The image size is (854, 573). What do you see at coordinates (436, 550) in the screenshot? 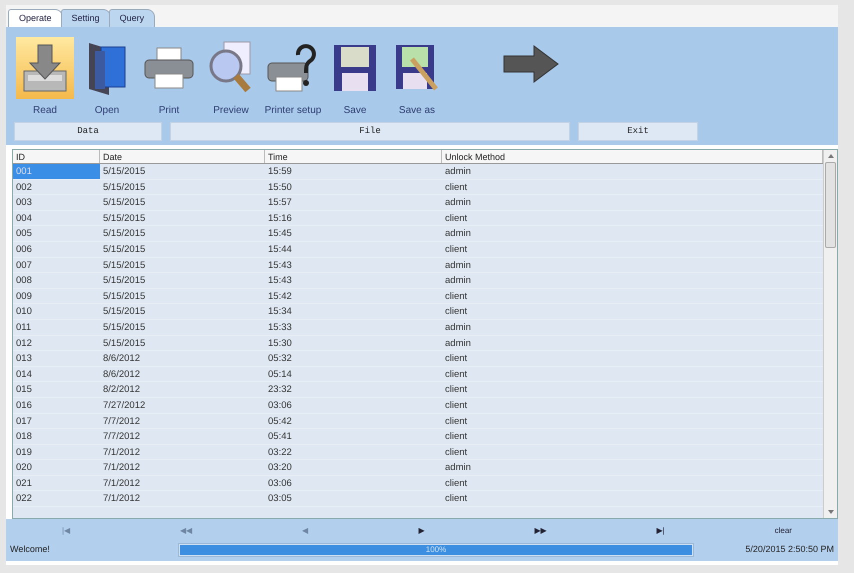
I see `progress-reading: 100%` at bounding box center [436, 550].